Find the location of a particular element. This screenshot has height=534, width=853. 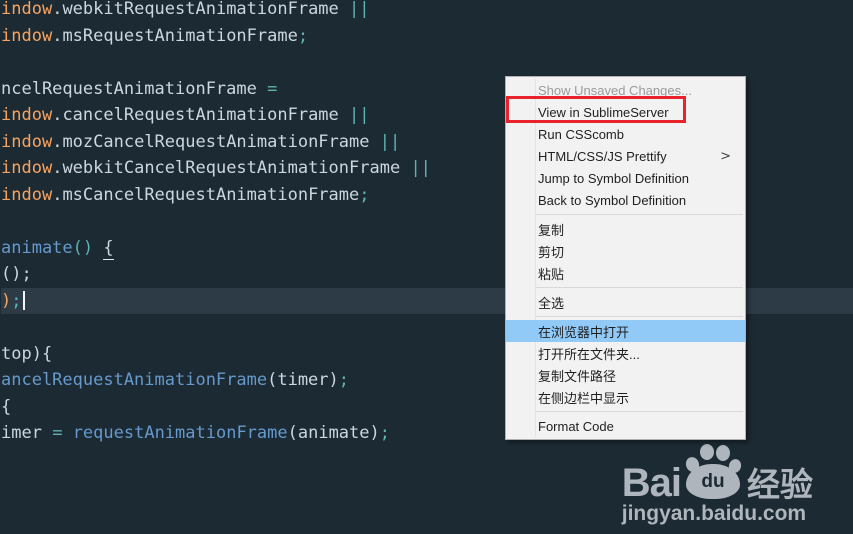

menu-item-copy: 复制 is located at coordinates (625, 229).